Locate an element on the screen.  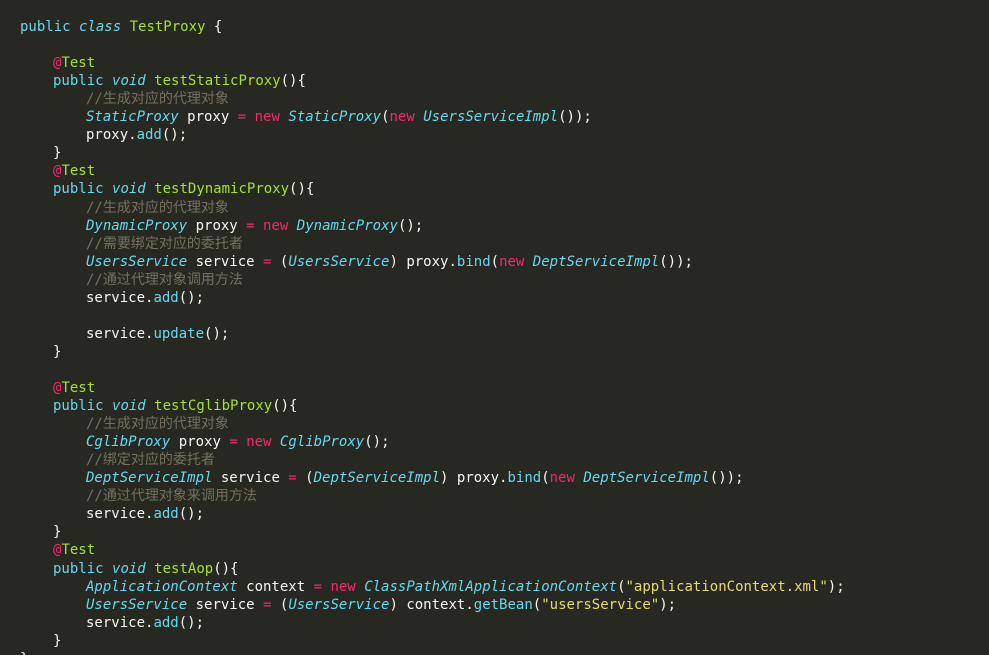
code-line: //绑定对应的委托者 is located at coordinates (117, 460).